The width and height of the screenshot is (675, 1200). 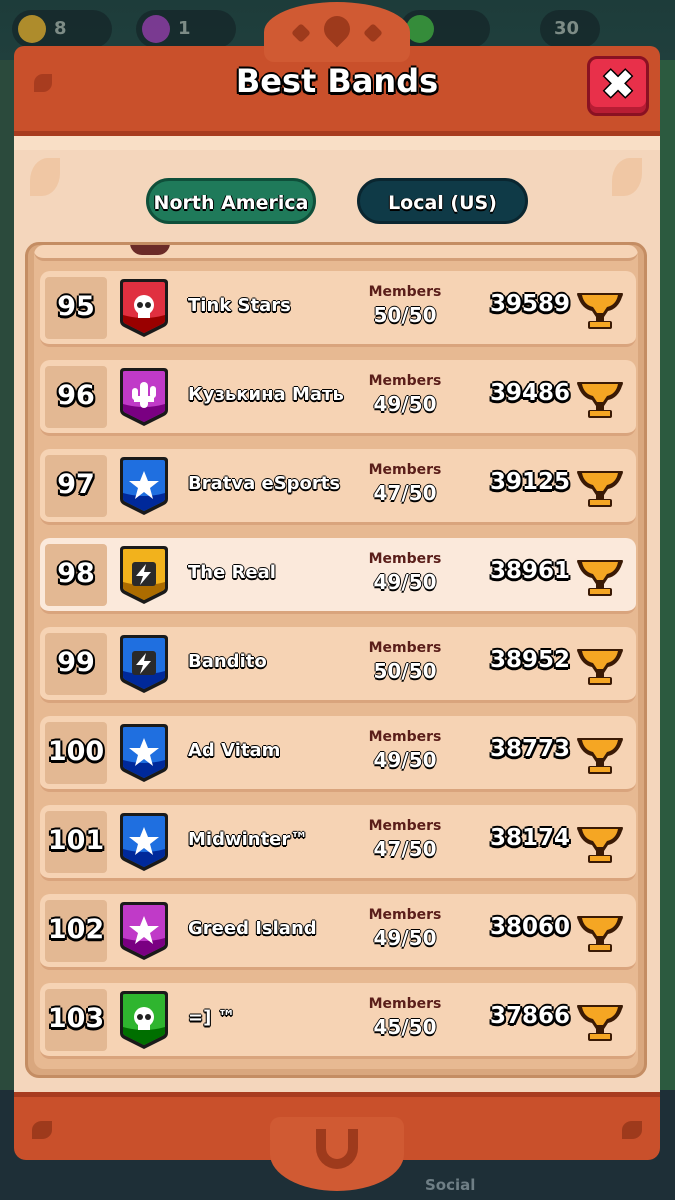 I want to click on close-icon: ✖, so click(x=618, y=85).